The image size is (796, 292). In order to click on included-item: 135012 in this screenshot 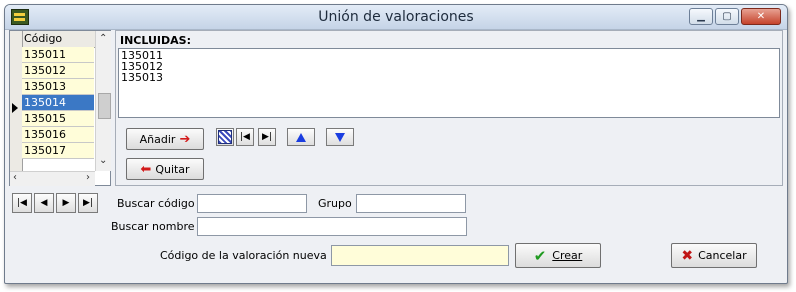, I will do `click(449, 66)`.